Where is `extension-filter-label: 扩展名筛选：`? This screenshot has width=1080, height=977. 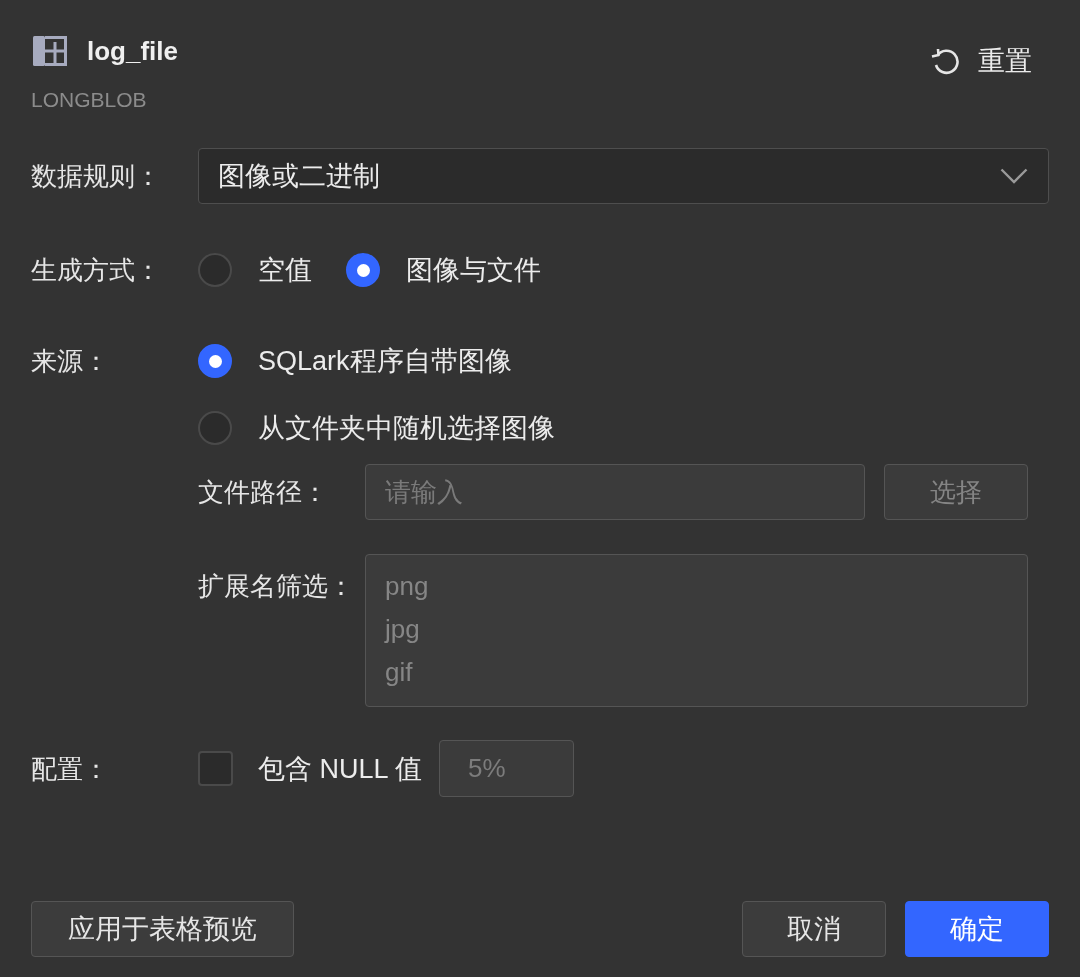
extension-filter-label: 扩展名筛选： is located at coordinates (276, 586).